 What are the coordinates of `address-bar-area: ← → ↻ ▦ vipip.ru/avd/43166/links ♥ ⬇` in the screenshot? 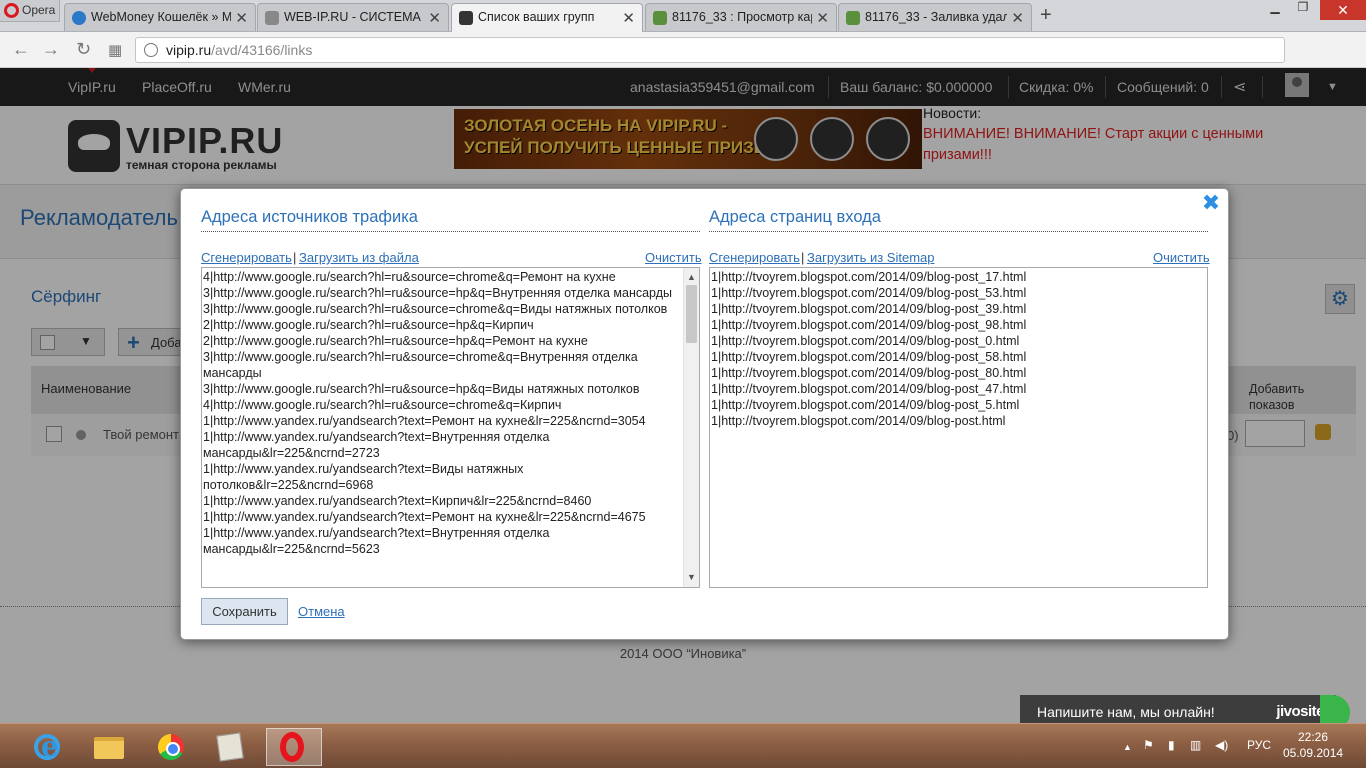 It's located at (683, 62).